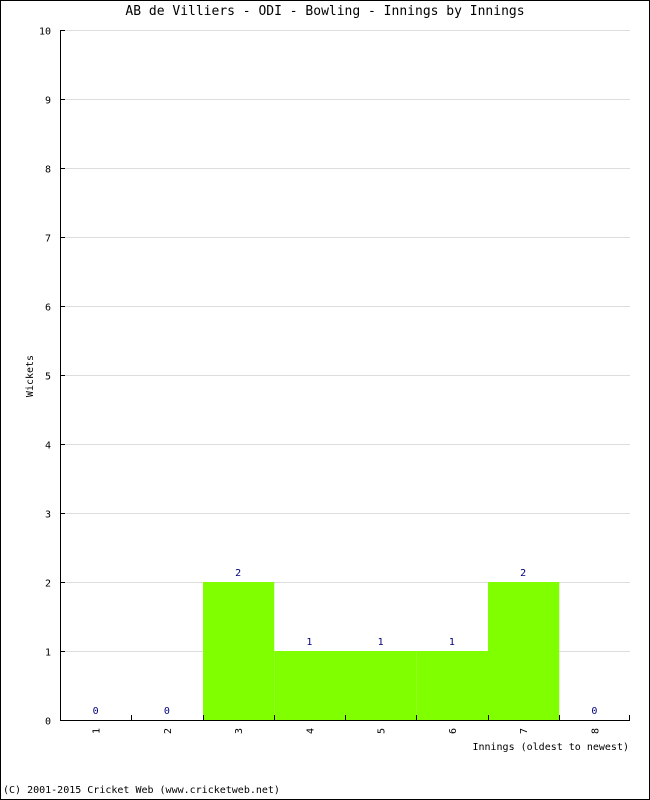 This screenshot has height=800, width=650. Describe the element at coordinates (48, 308) in the screenshot. I see `y-tick-label: 6` at that location.